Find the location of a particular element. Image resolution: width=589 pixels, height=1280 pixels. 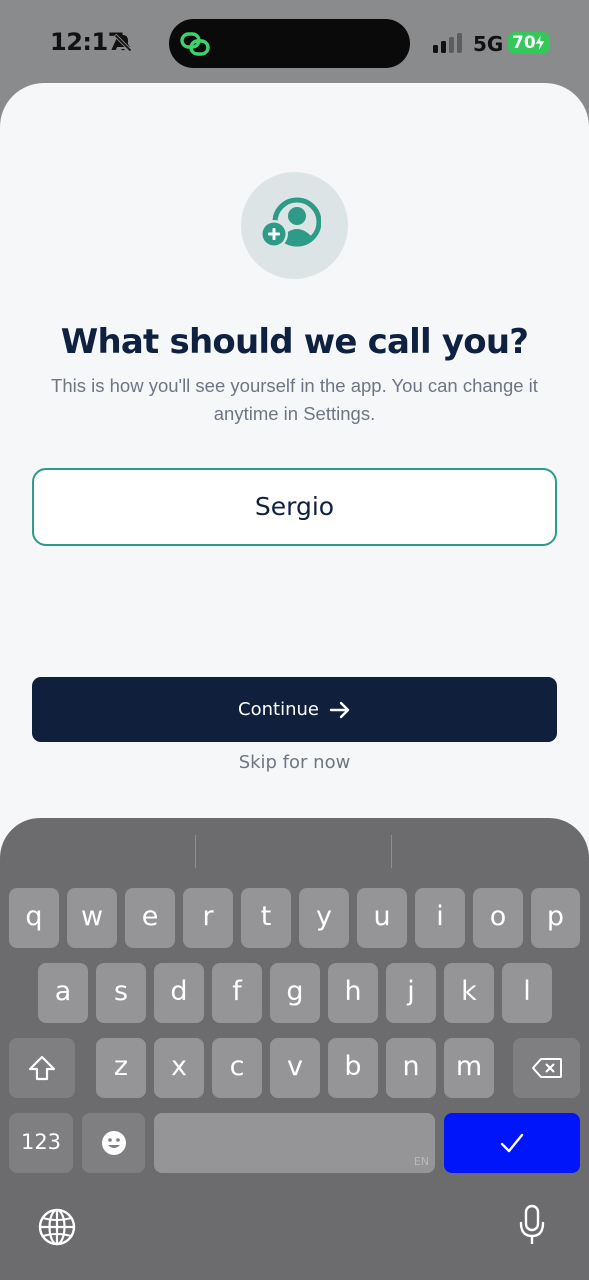

key-m: m is located at coordinates (469, 1068).